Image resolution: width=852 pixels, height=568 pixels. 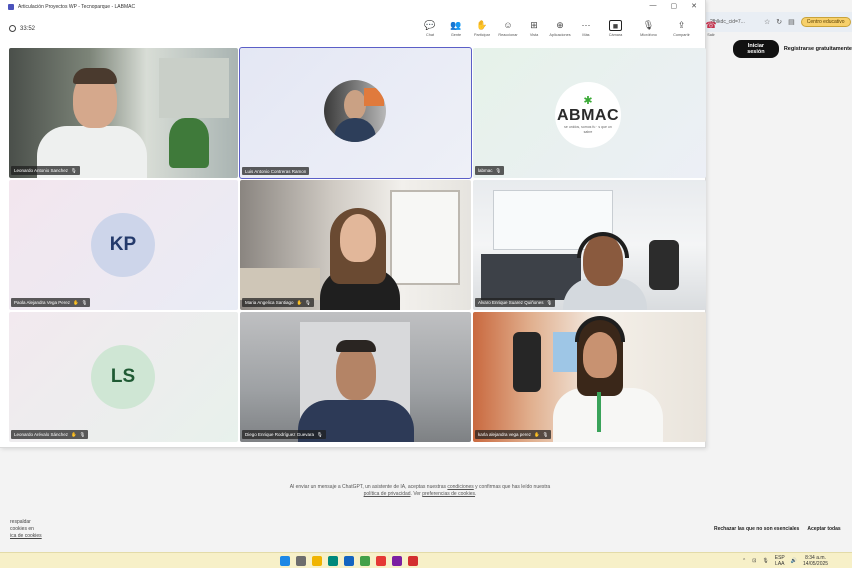 I want to click on network-icon: ⊡, so click(x=754, y=561).